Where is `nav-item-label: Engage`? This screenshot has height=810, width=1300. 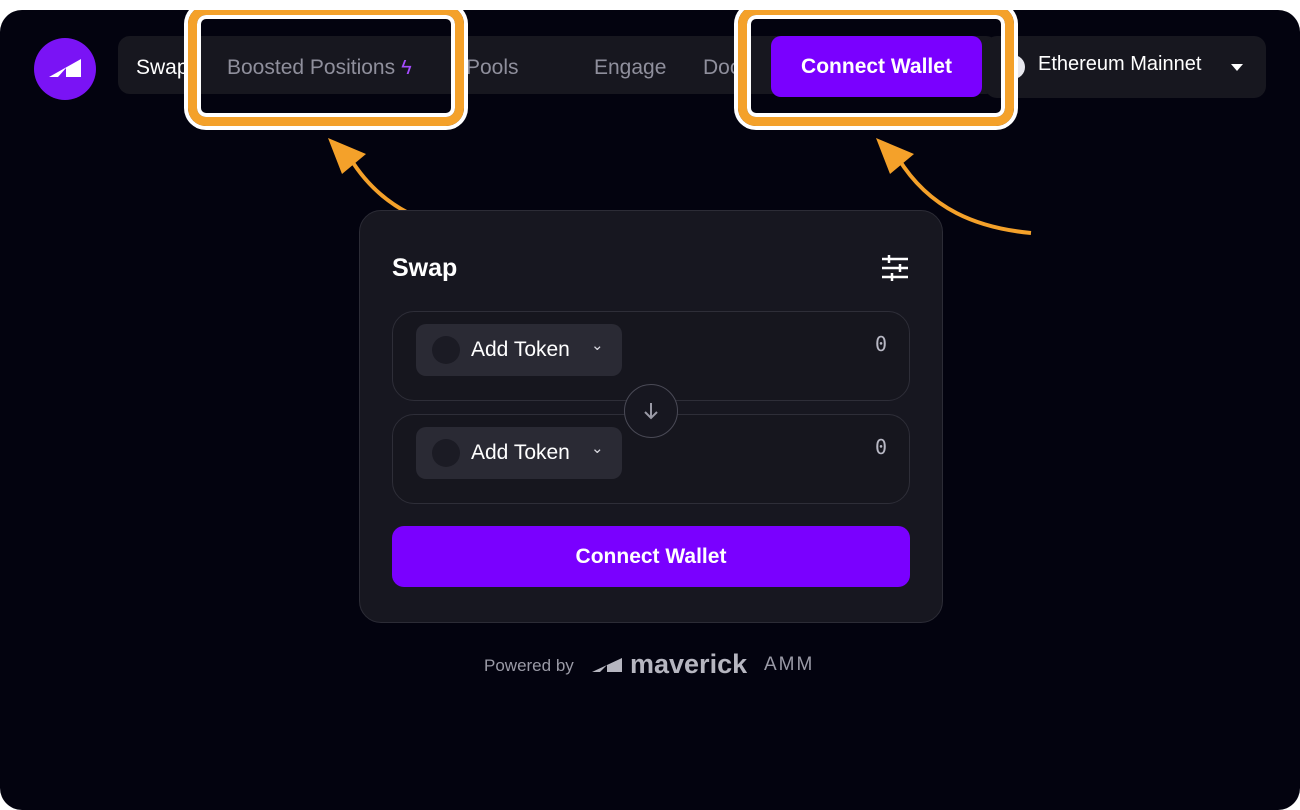 nav-item-label: Engage is located at coordinates (630, 67).